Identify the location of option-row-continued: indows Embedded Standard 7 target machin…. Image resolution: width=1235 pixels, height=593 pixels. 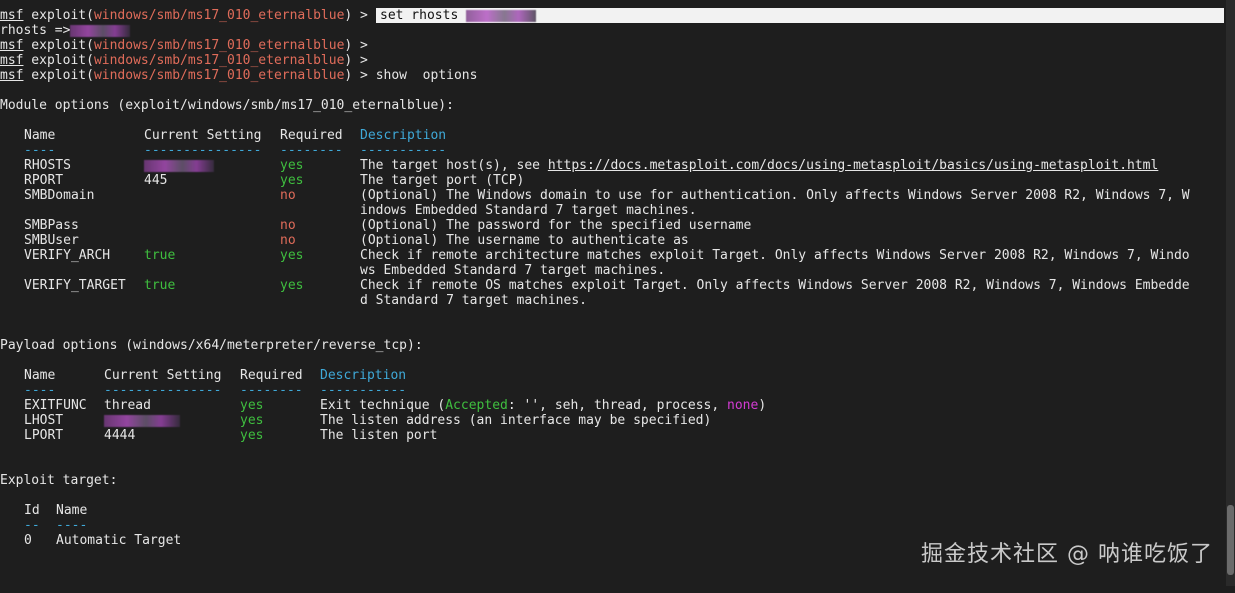
(613, 210).